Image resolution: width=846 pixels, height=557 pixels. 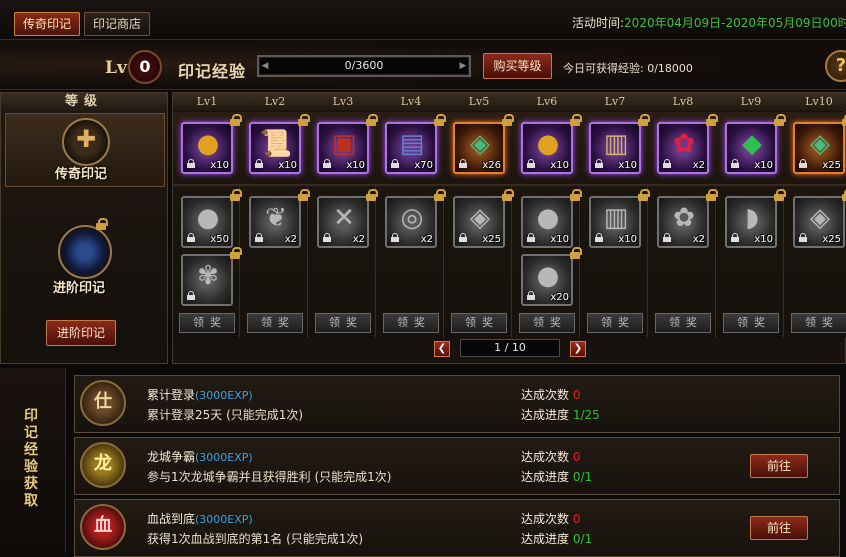 I want to click on blue-tome-icon: ▤ x70, so click(x=411, y=148).